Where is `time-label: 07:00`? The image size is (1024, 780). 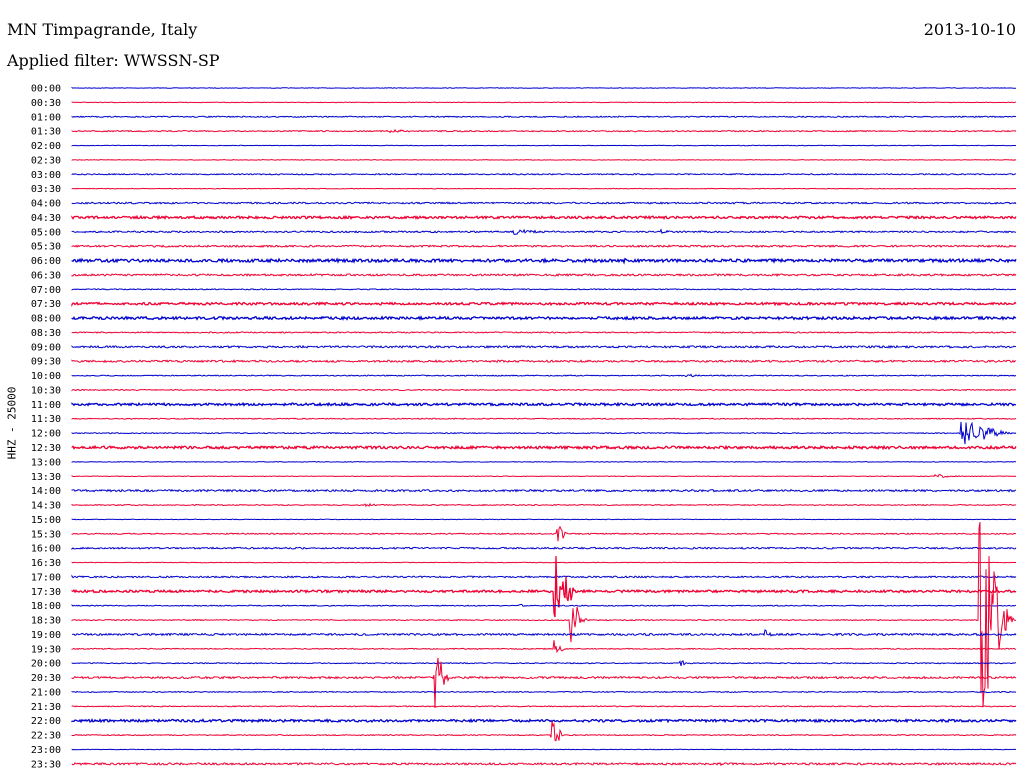 time-label: 07:00 is located at coordinates (46, 290).